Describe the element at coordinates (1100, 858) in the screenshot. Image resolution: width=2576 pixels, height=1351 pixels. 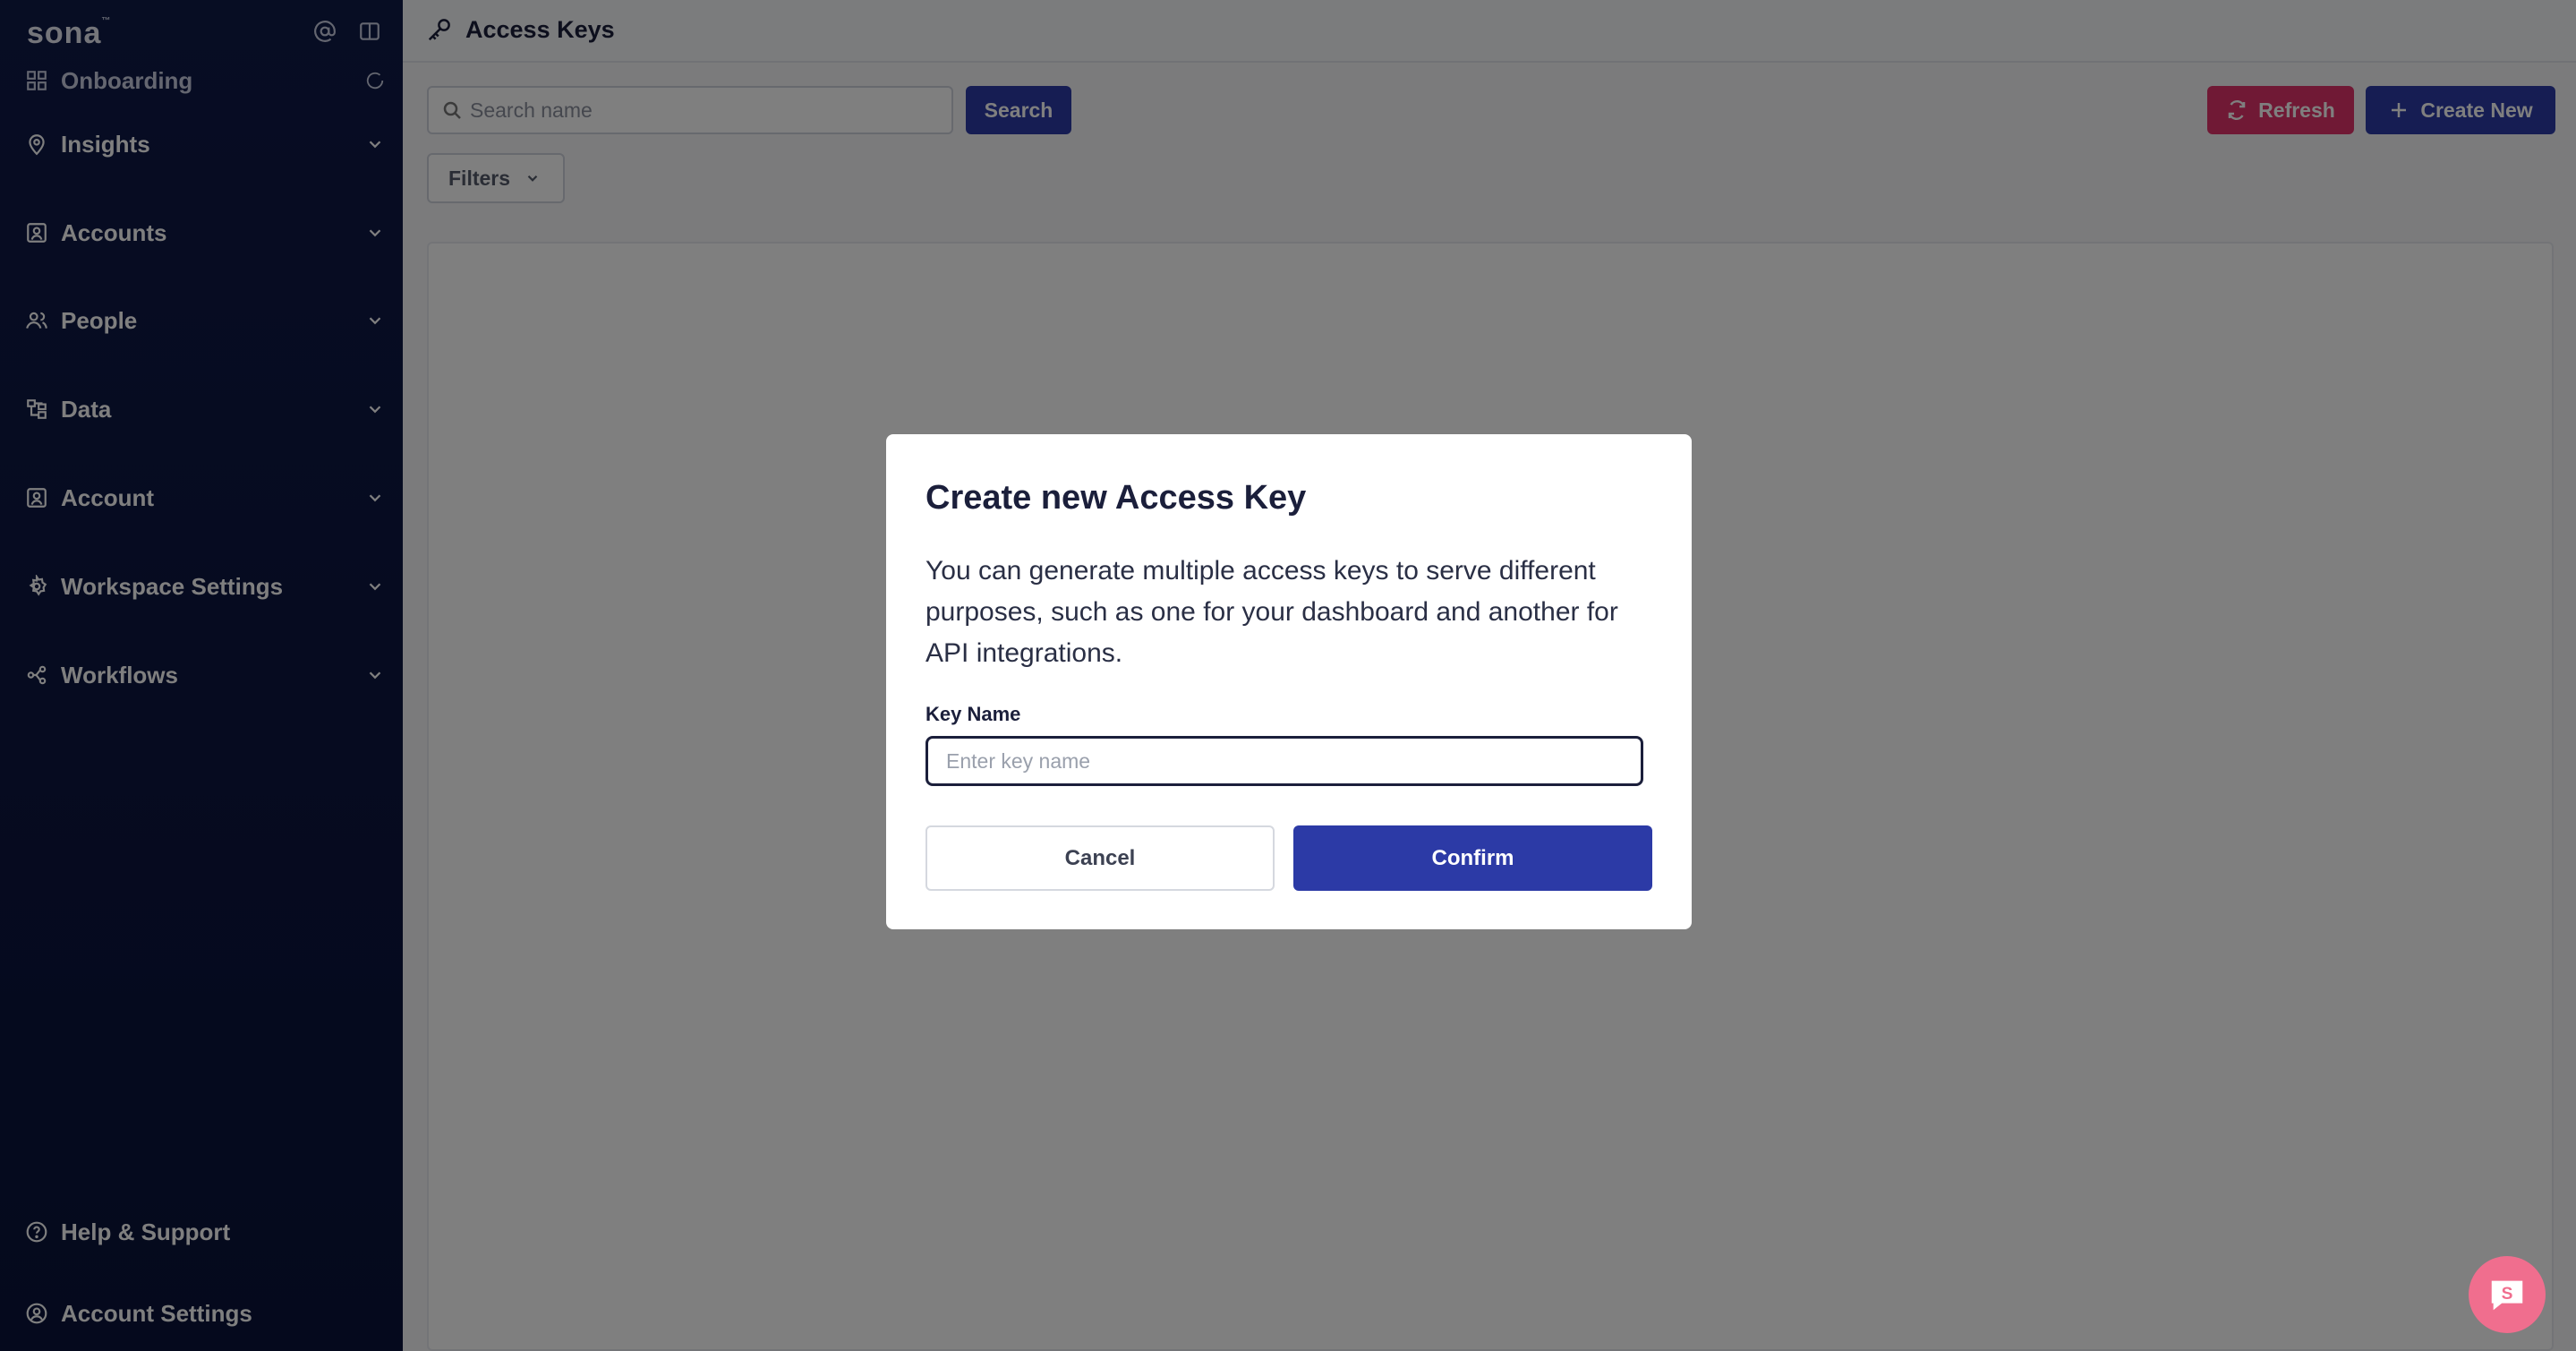
I see `cancel-button: Cancel` at that location.